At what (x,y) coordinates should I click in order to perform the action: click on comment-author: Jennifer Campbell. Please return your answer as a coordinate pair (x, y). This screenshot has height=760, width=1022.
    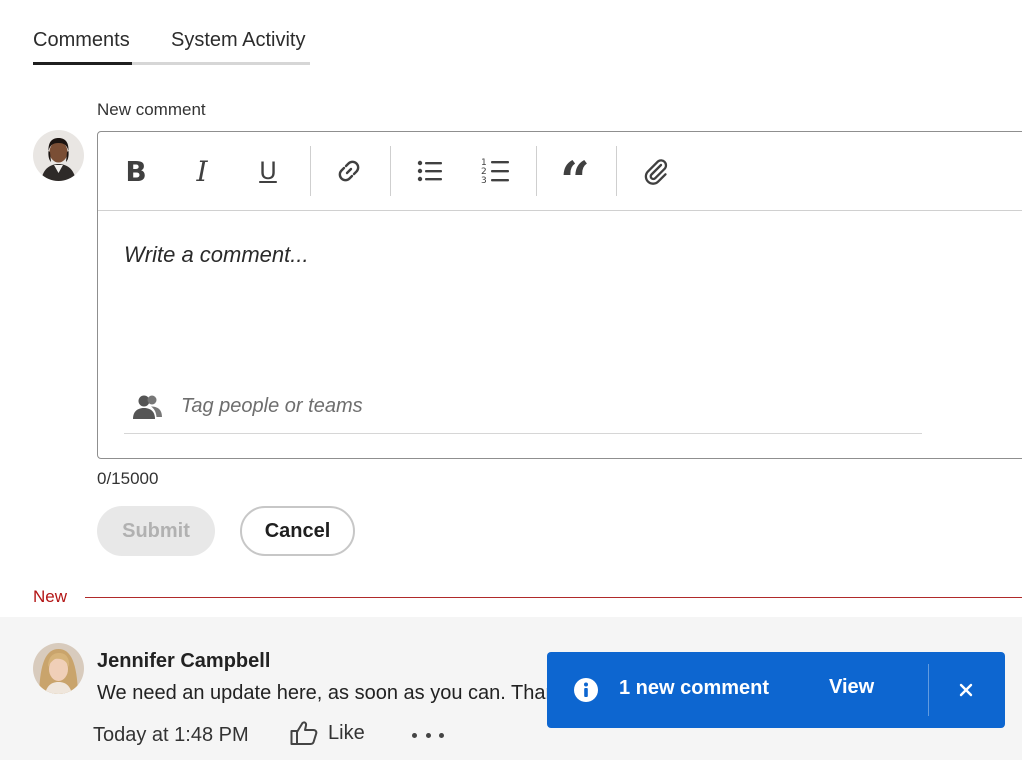
    Looking at the image, I should click on (184, 661).